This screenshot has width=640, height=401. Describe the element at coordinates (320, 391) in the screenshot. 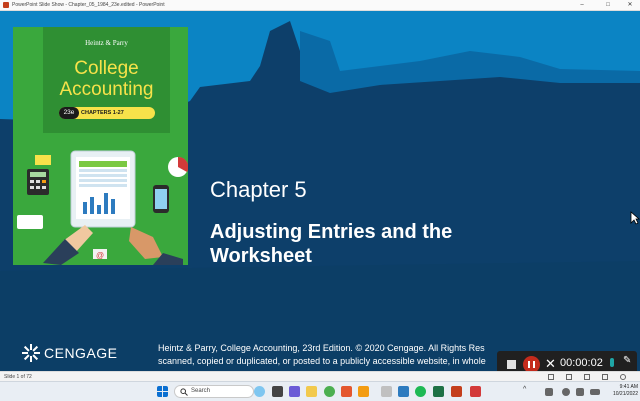

I see `windows-taskbar: Search ^ 9:41 AM 10/21/2022` at that location.